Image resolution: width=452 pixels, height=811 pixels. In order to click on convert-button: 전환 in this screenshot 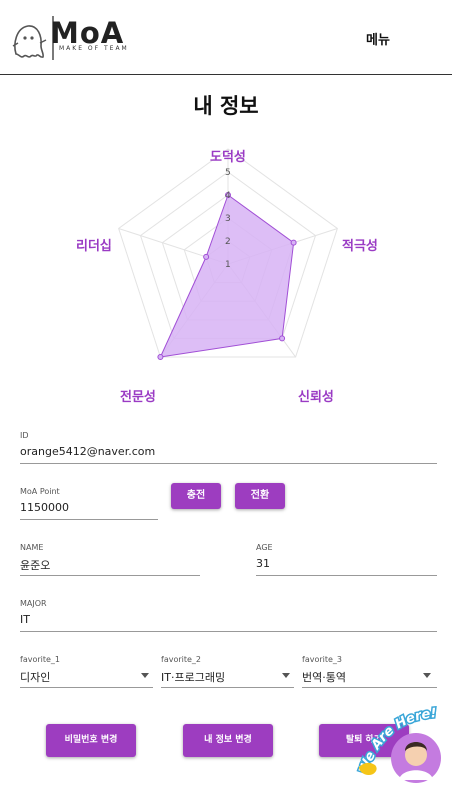, I will do `click(260, 496)`.